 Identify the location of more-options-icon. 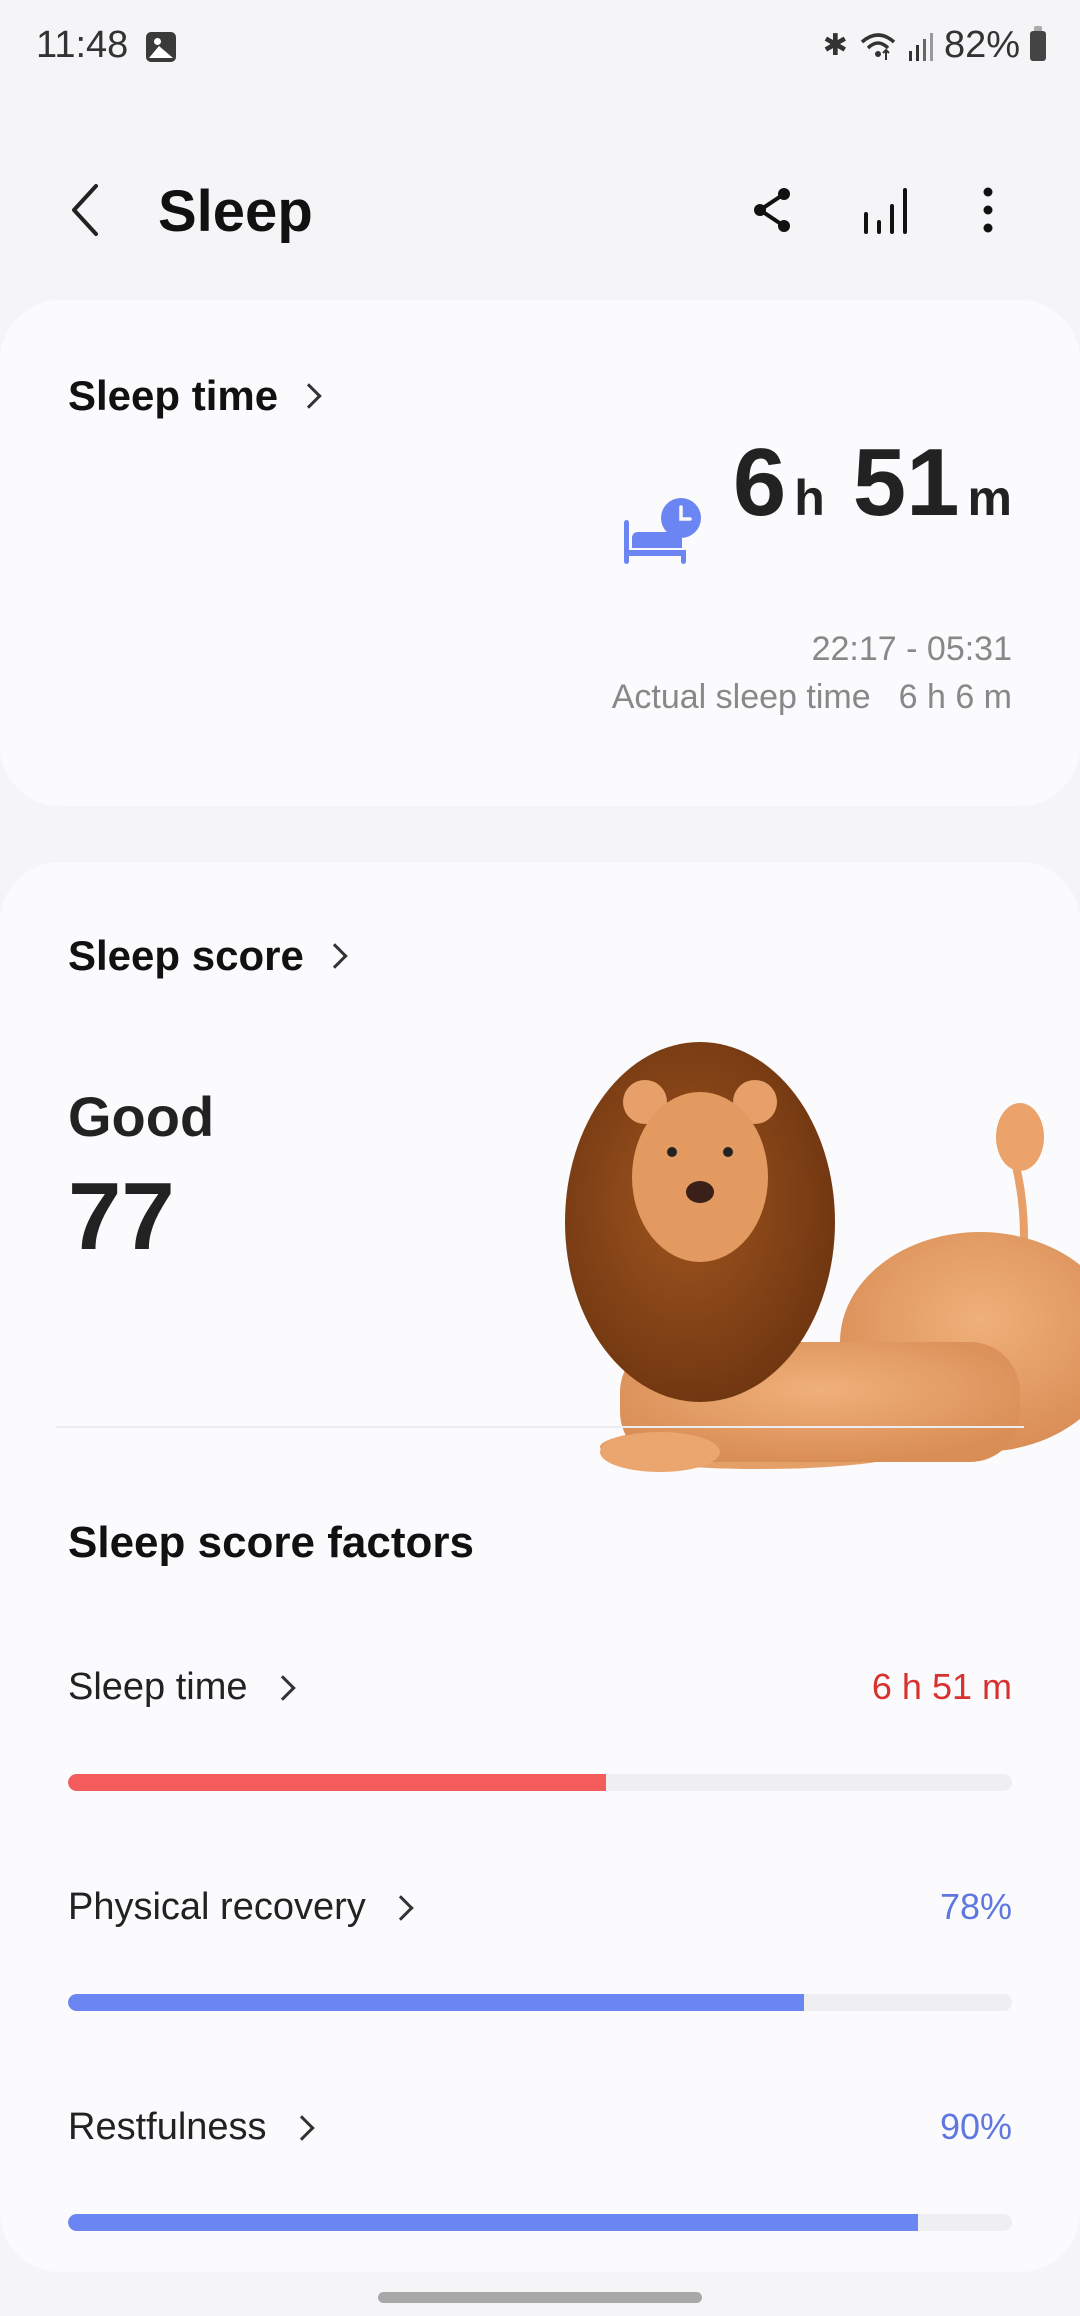
(988, 210).